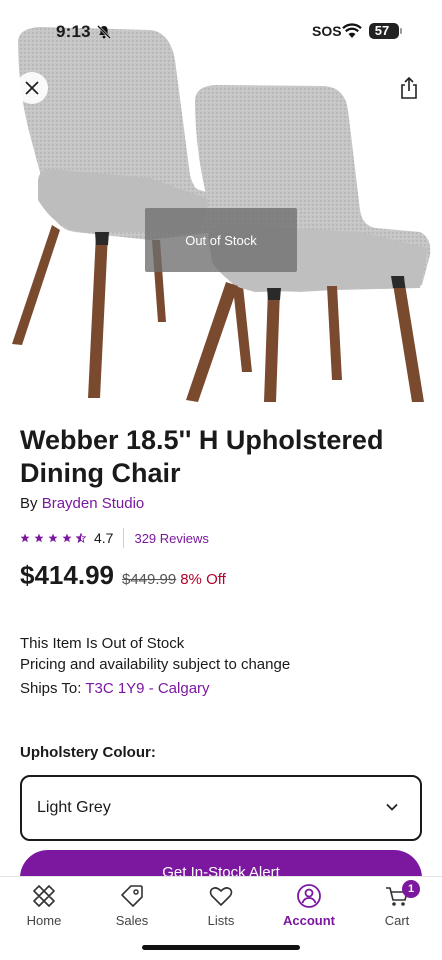 This screenshot has height=960, width=442. I want to click on close-button, so click(32, 88).